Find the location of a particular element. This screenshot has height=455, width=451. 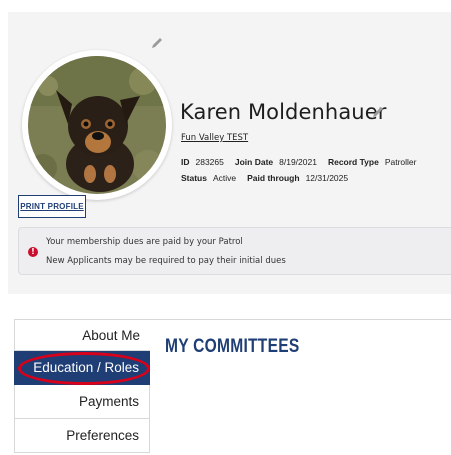

affiliation-link: Fun Valley TEST is located at coordinates (214, 138).